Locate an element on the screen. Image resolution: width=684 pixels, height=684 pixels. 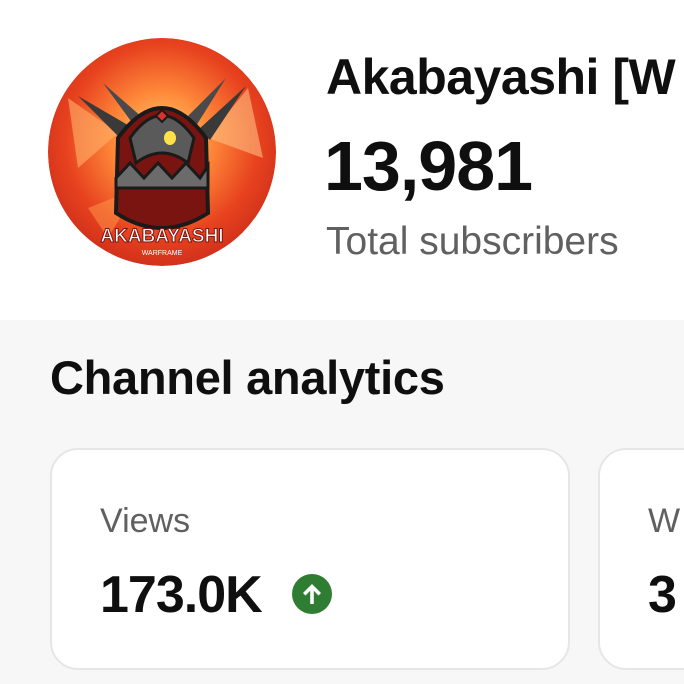
watch-time-card: W 3 is located at coordinates (641, 559).